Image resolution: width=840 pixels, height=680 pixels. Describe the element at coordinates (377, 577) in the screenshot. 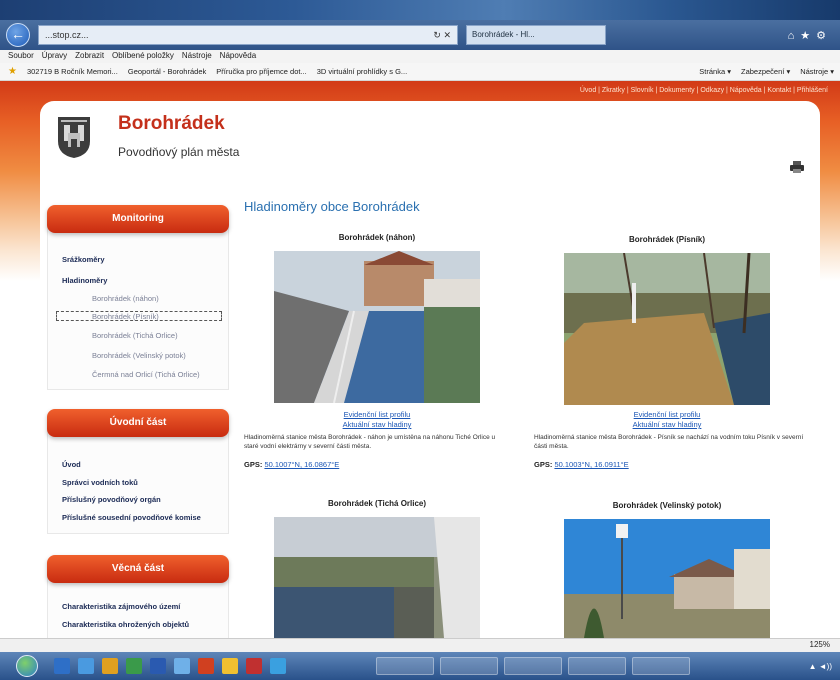

I see `station-photo-ticha-orlice` at that location.